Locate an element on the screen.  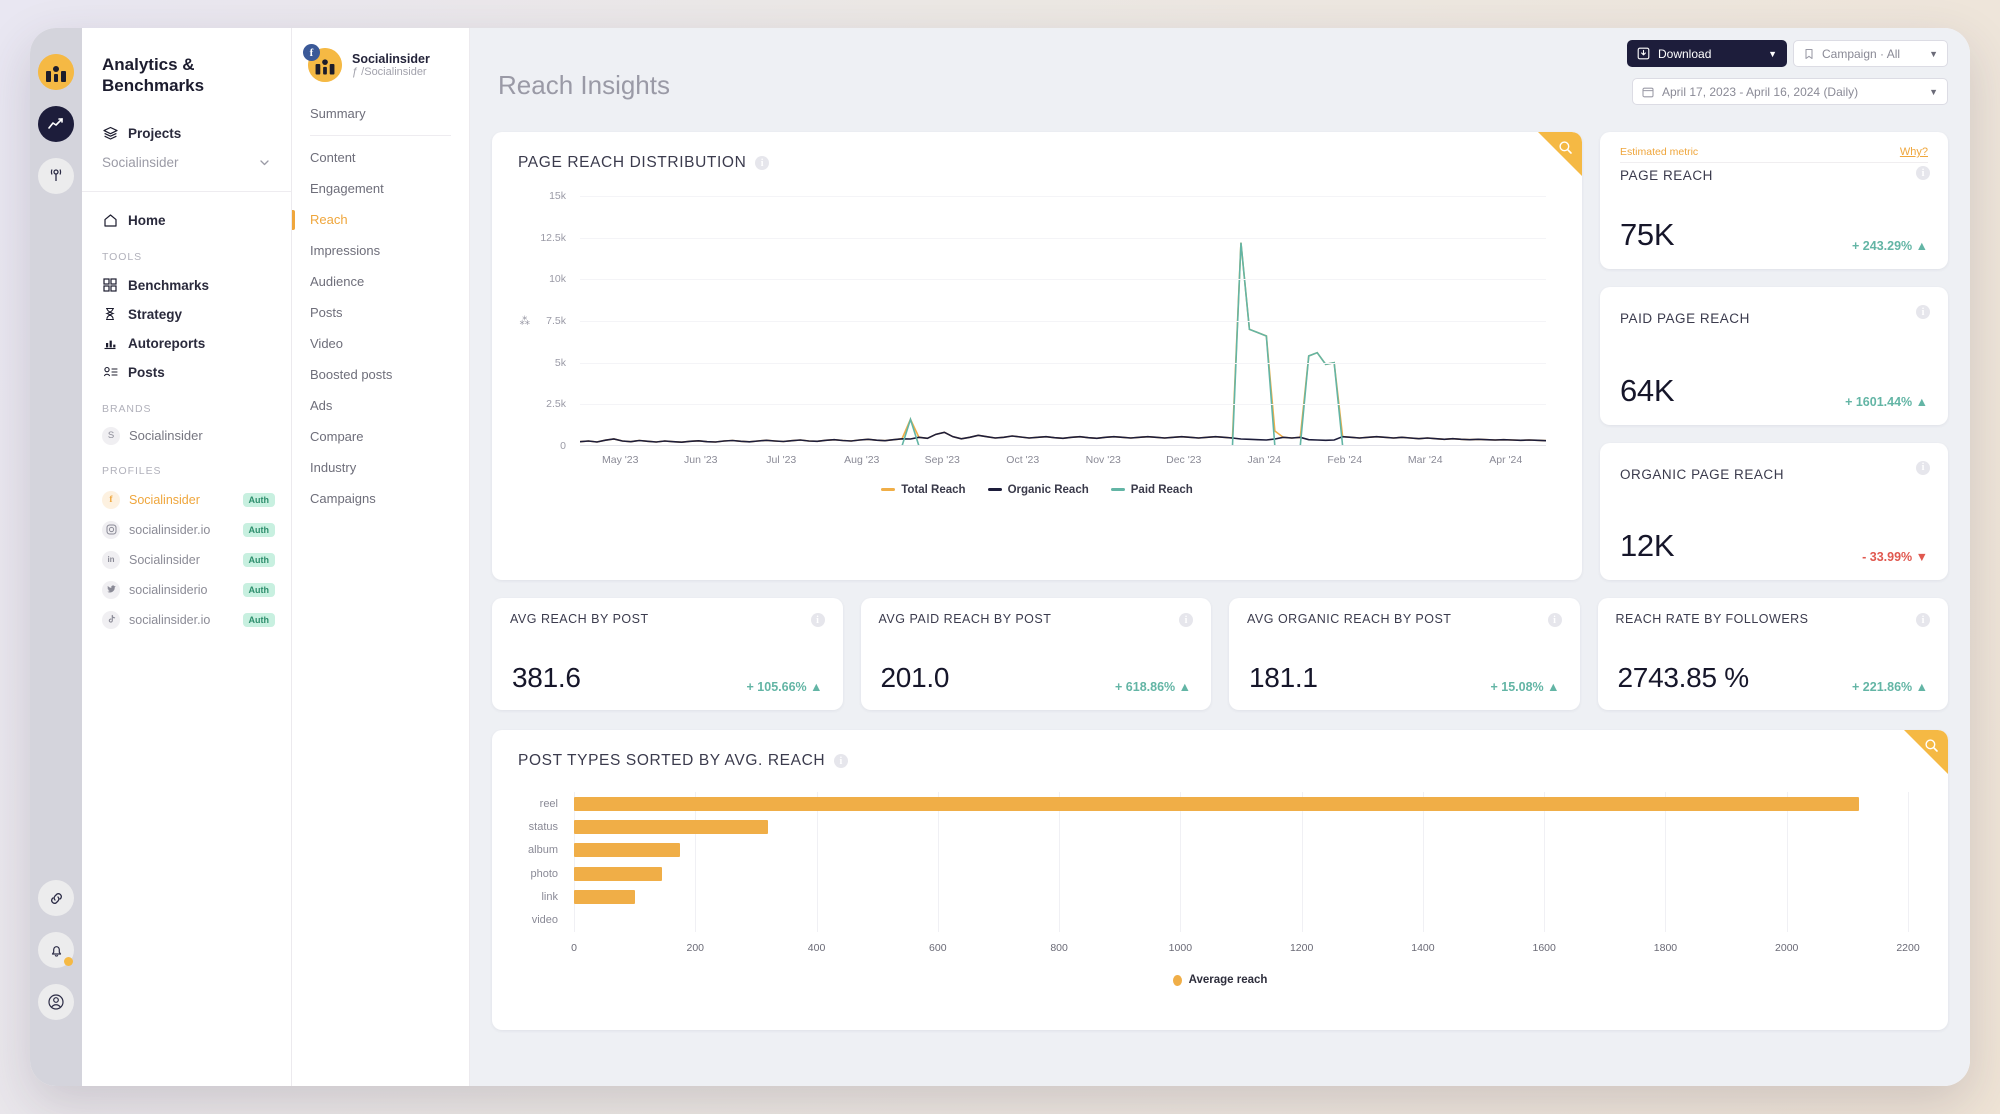
tab-content: Content is located at coordinates (380, 157).